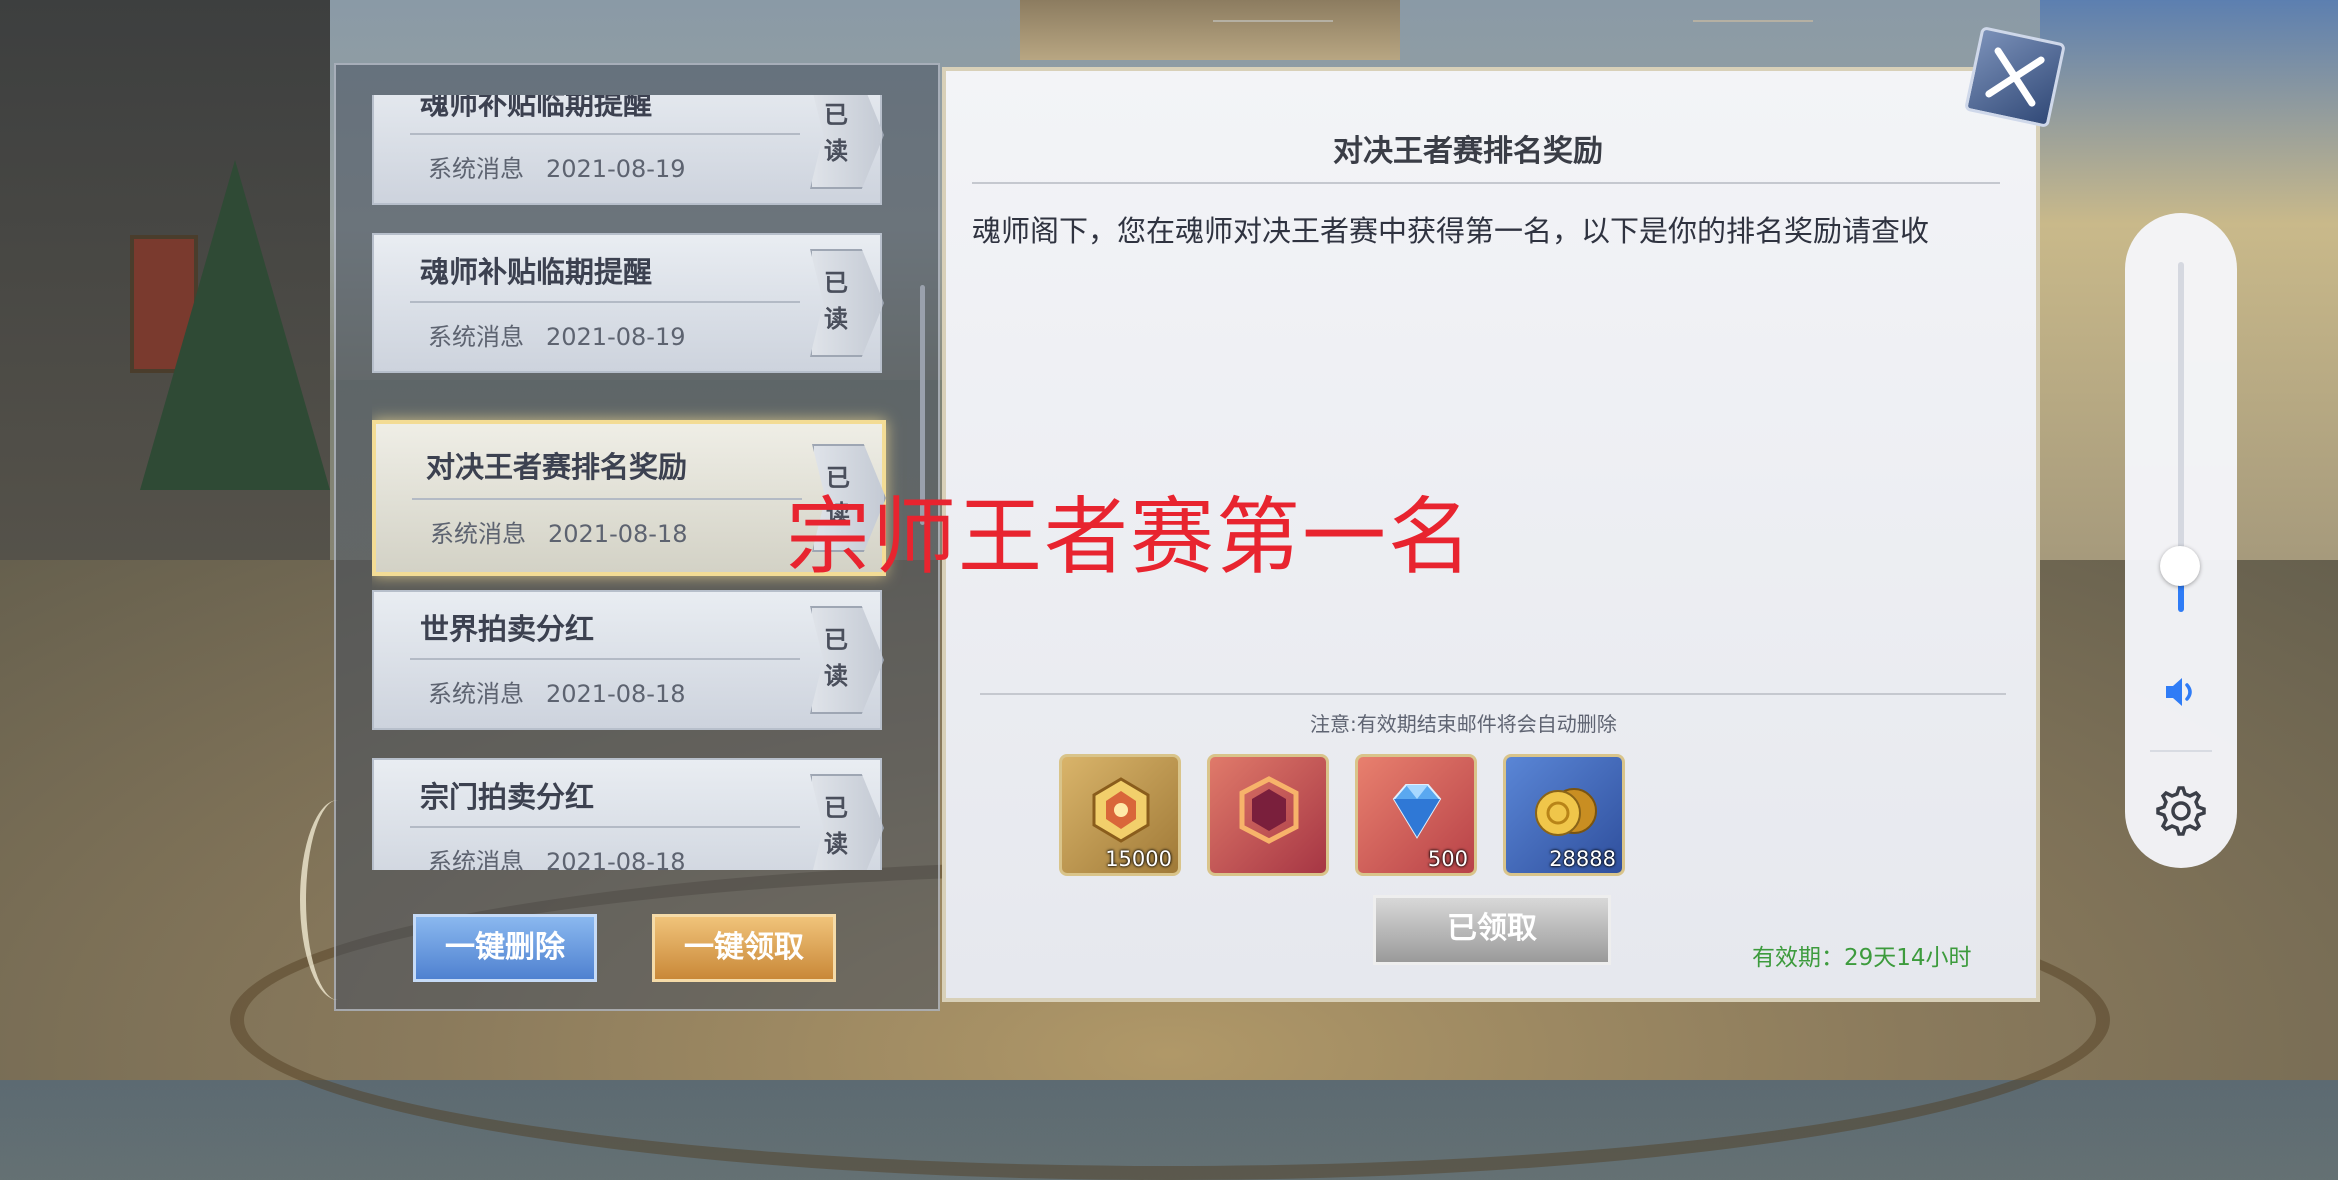 This screenshot has width=2338, height=1180. I want to click on reward-item: 500, so click(1416, 815).